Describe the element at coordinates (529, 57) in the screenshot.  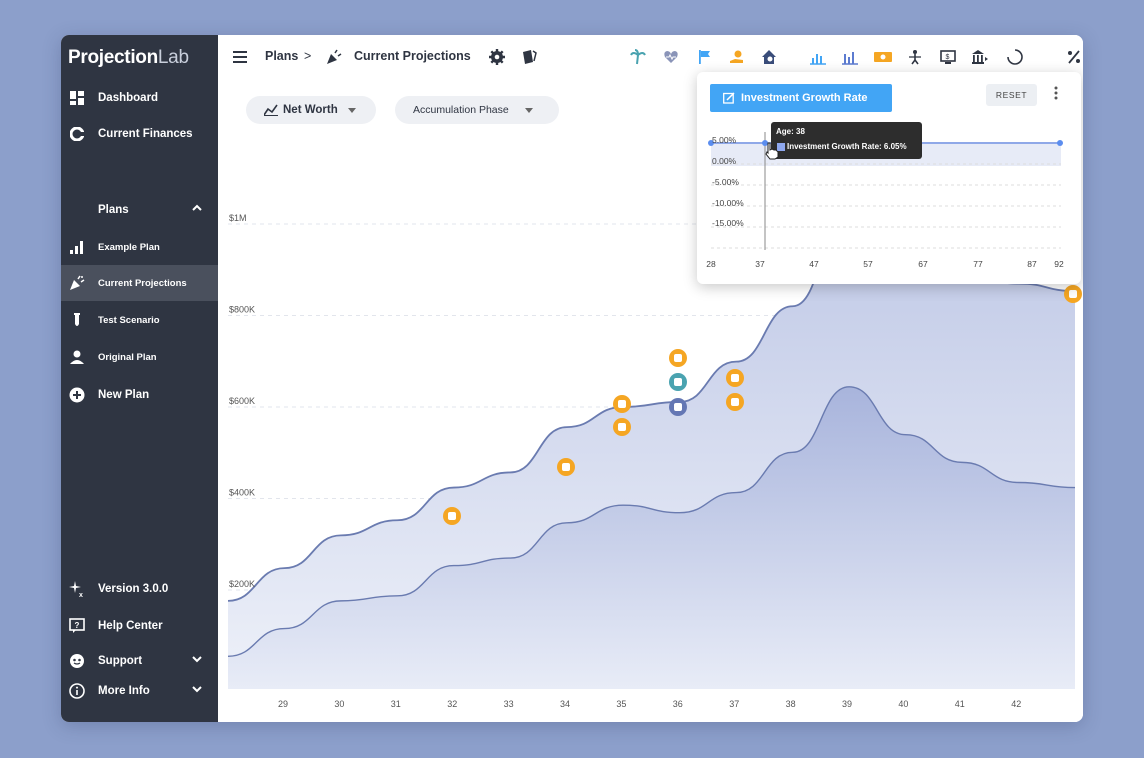
I see `notes-icon` at that location.